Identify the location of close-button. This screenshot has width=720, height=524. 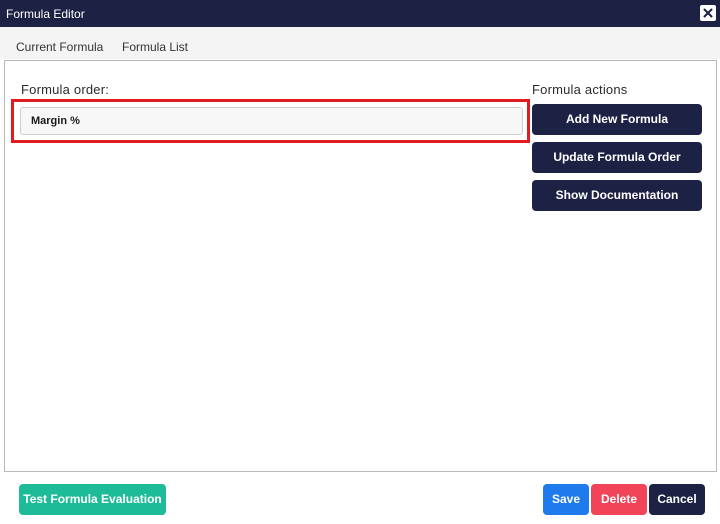
(708, 13).